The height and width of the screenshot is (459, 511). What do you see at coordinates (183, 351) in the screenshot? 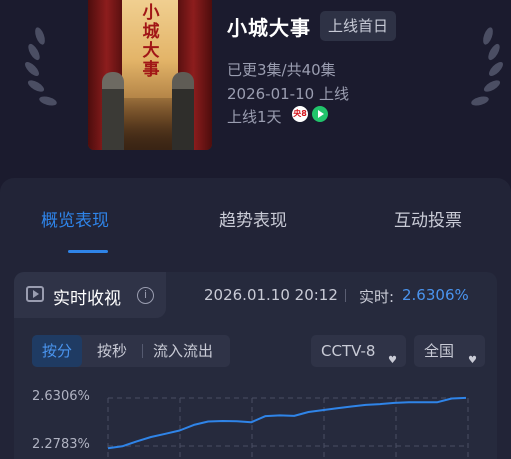
I see `segment-flow-in-out: 流入流出` at bounding box center [183, 351].